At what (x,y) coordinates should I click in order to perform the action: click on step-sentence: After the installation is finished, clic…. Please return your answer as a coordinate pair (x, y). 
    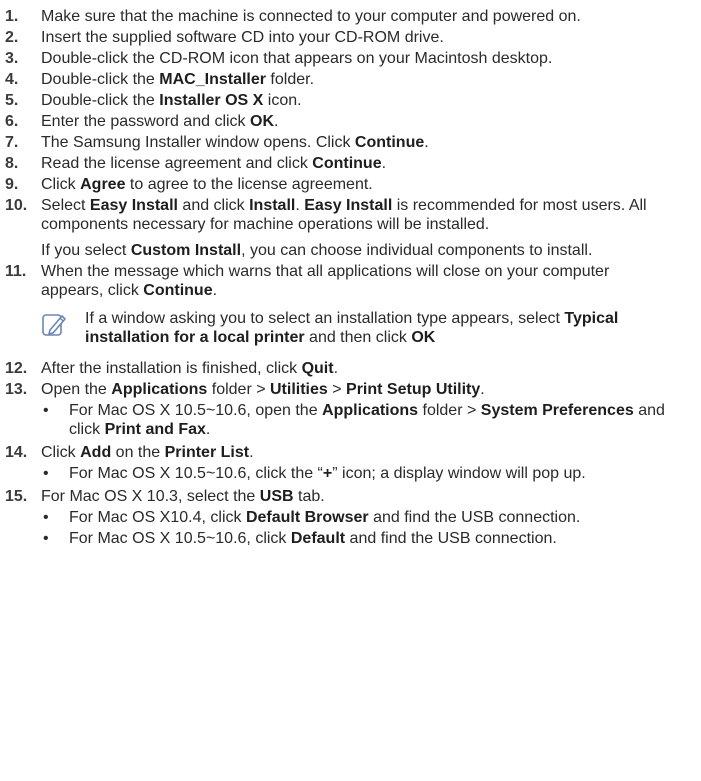
    Looking at the image, I should click on (358, 368).